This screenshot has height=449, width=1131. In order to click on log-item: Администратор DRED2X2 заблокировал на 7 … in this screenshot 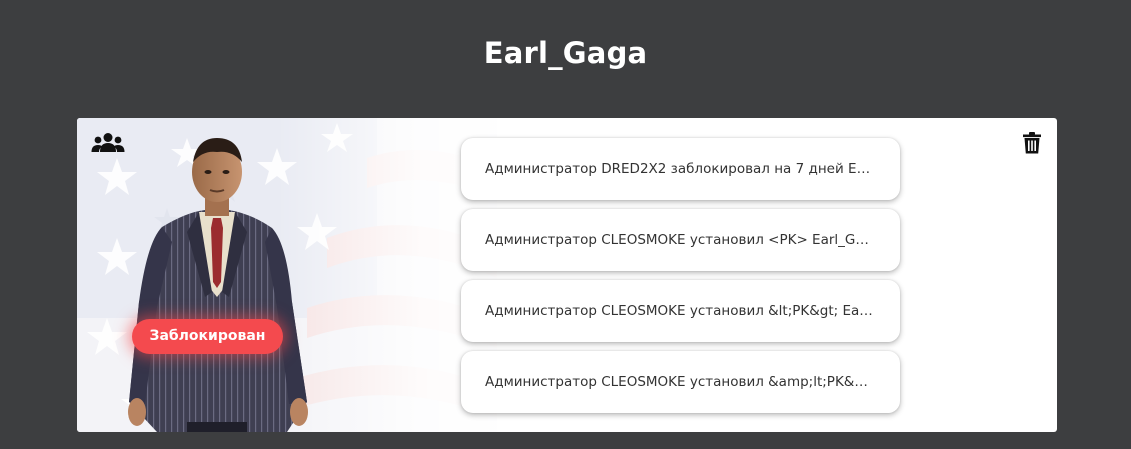, I will do `click(680, 169)`.